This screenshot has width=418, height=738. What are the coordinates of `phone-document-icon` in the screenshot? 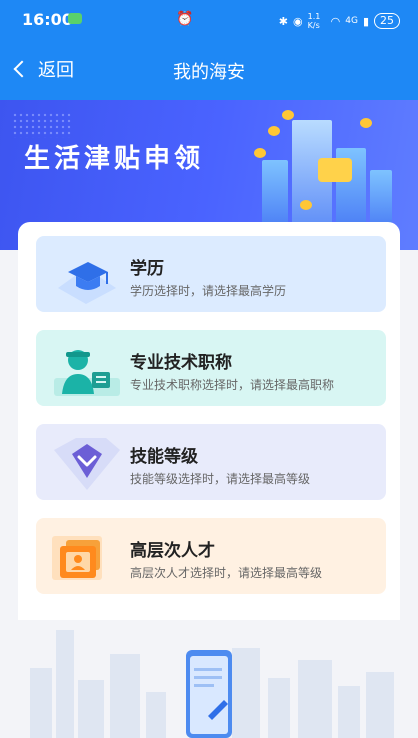 It's located at (209, 694).